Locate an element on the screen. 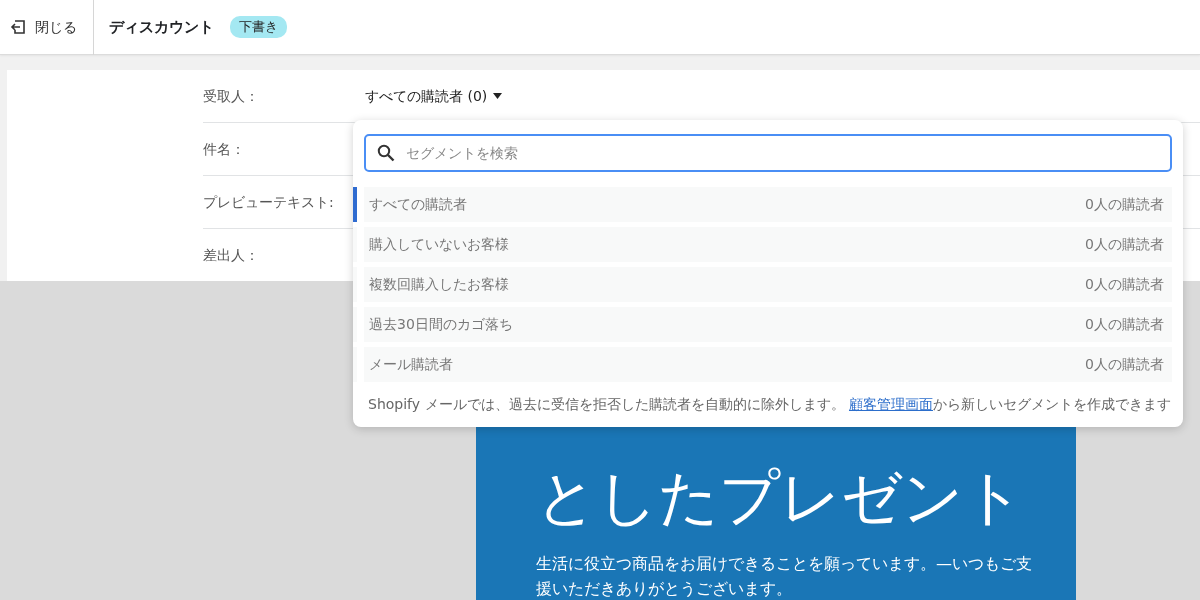 Image resolution: width=1200 pixels, height=600 pixels. field-label: 件名： is located at coordinates (224, 149).